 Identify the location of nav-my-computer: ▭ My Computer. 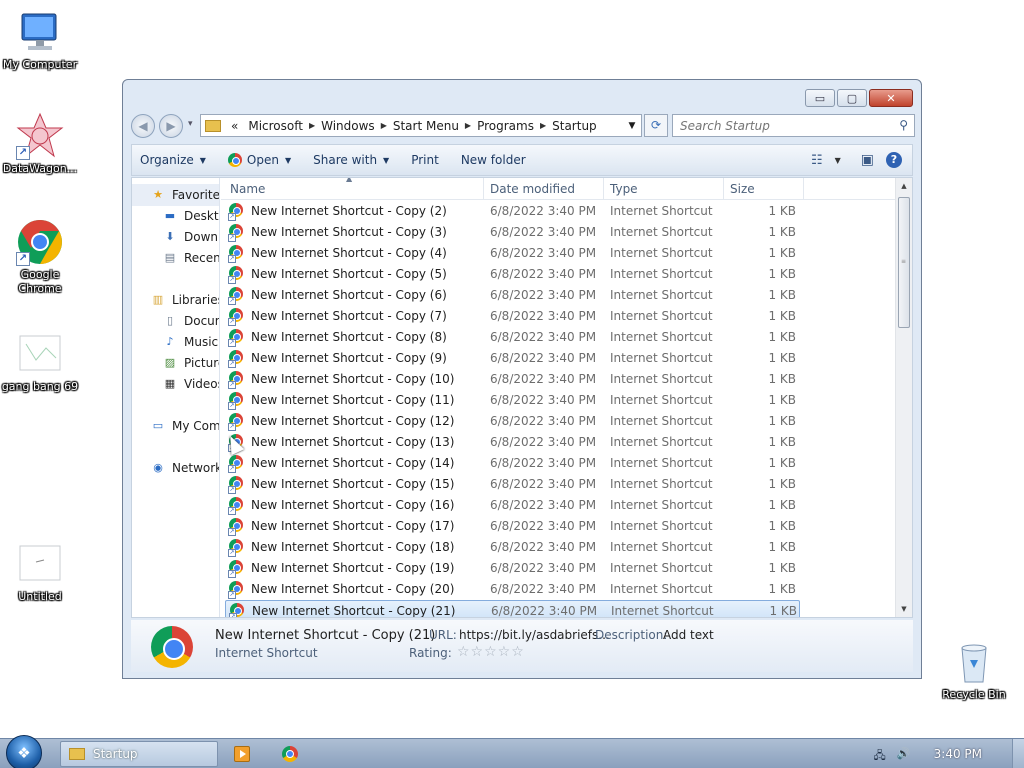
(185, 426).